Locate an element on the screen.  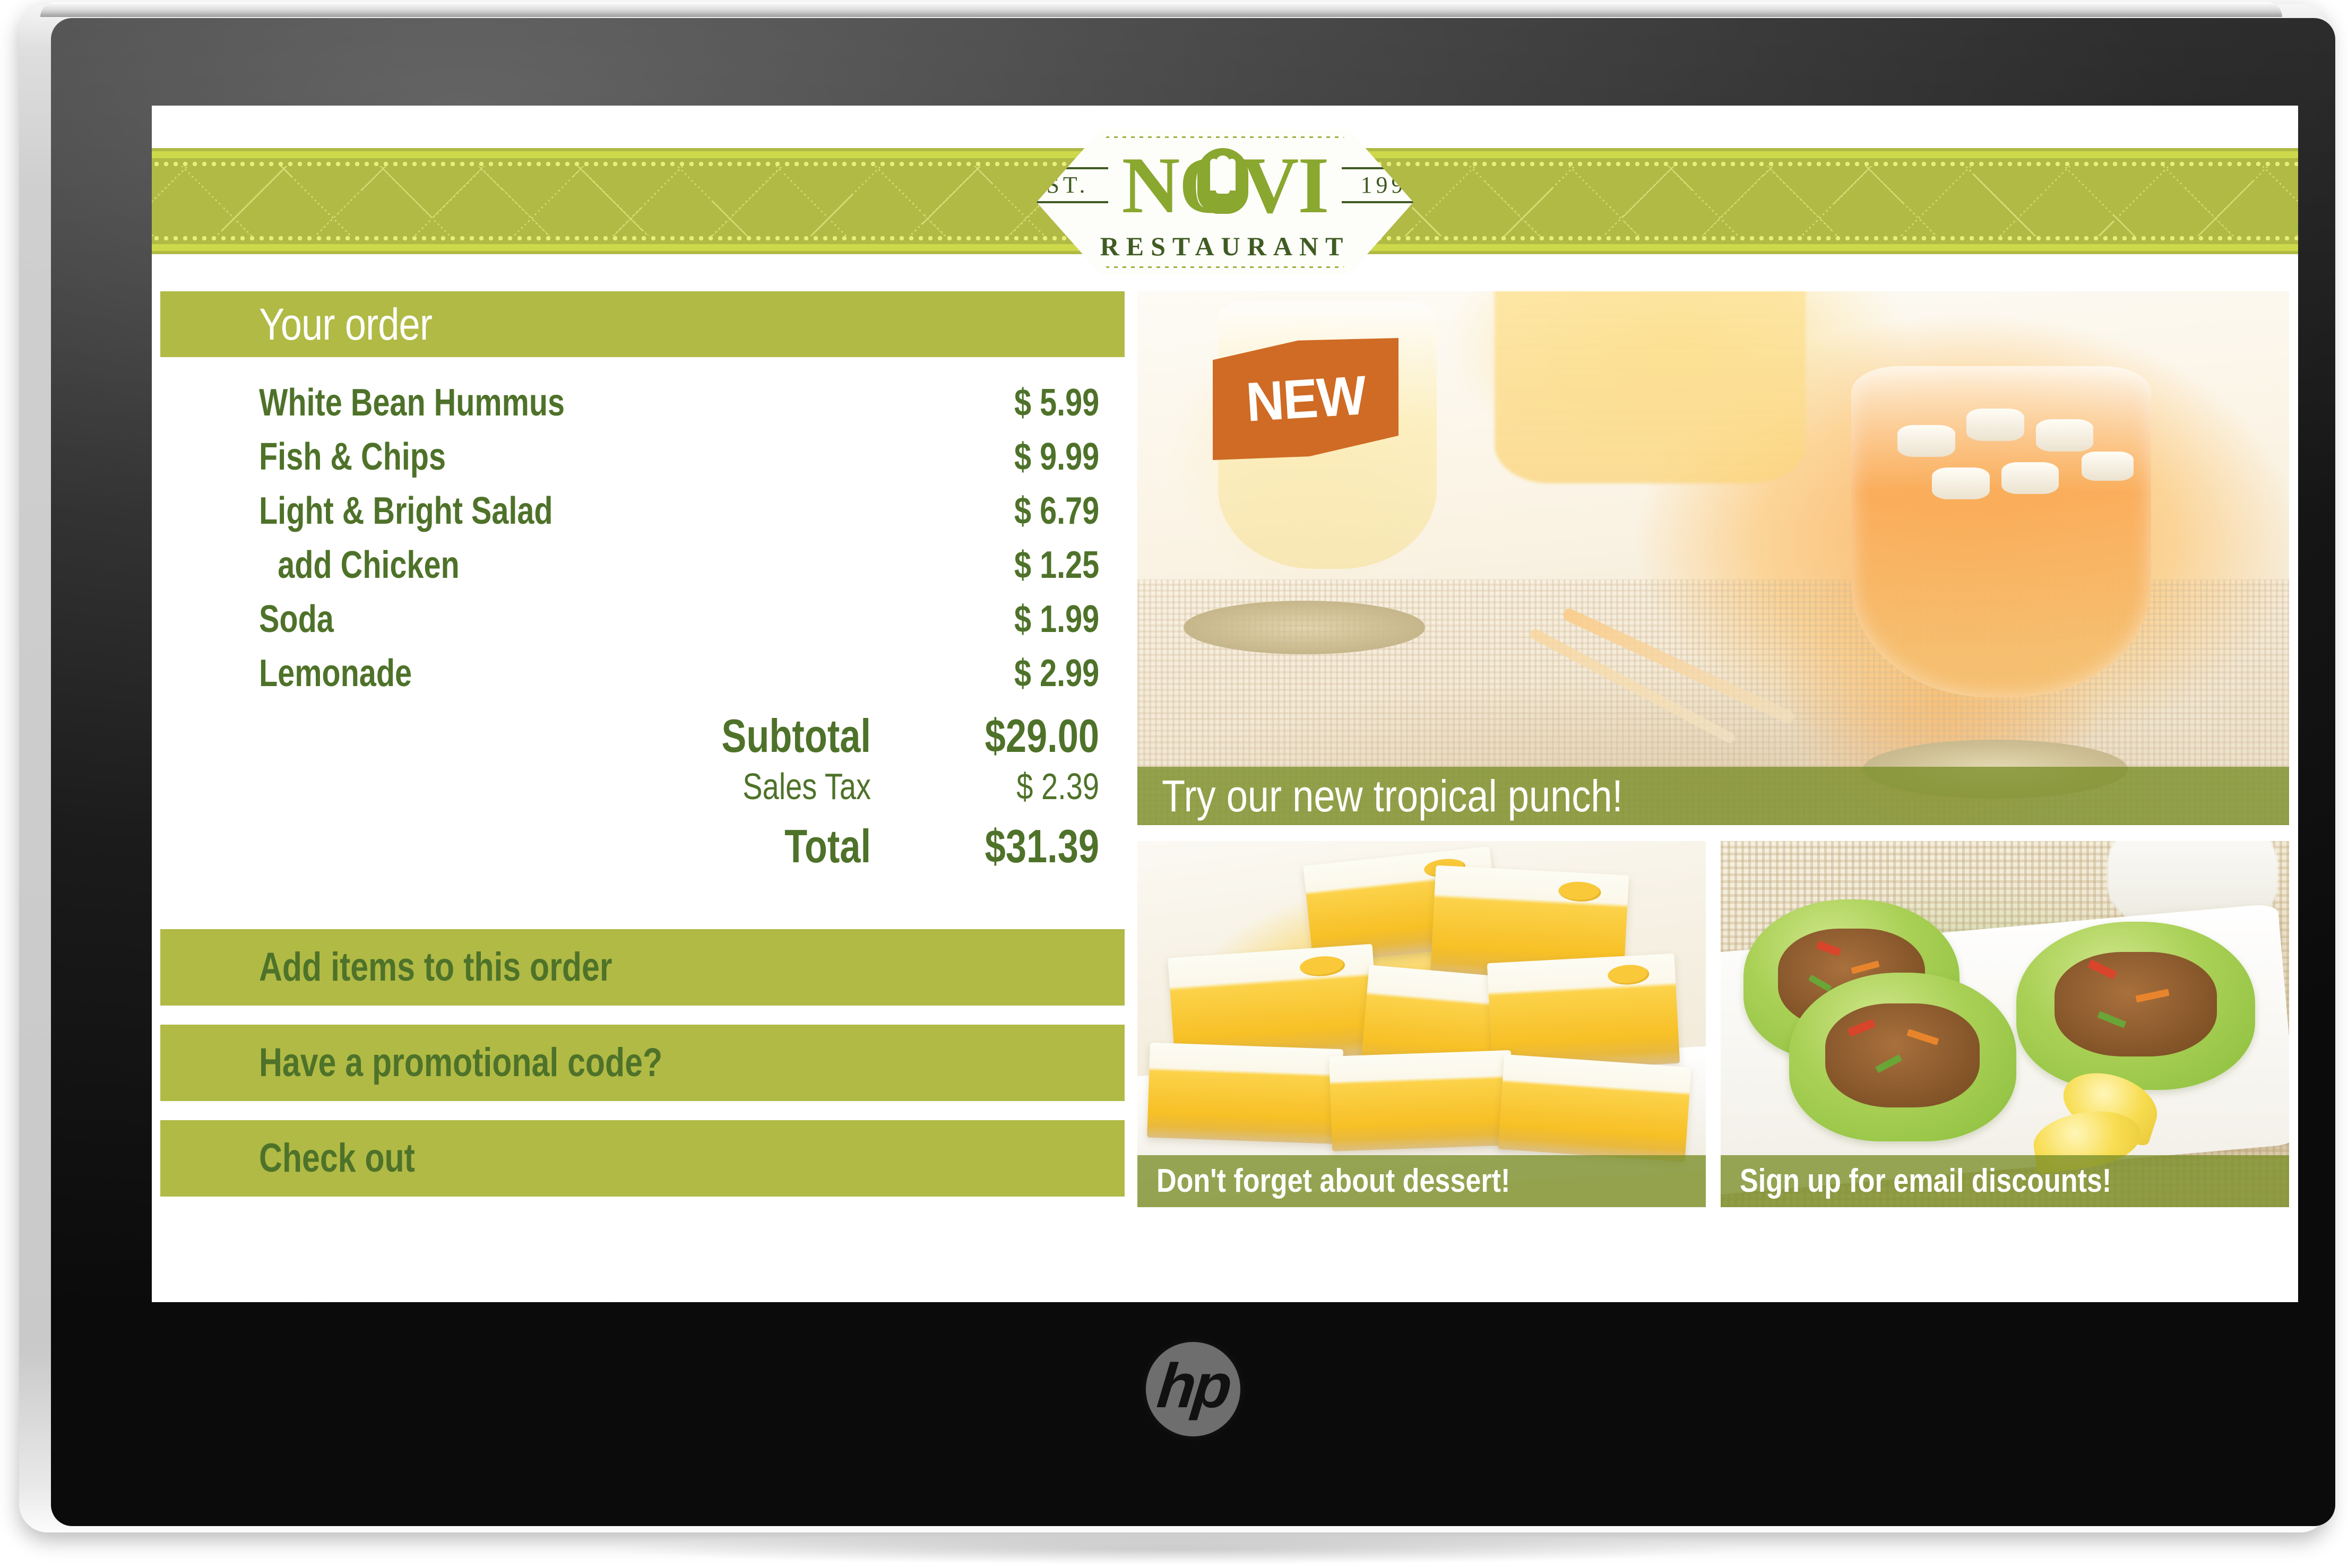
order-item-price: $ 5.99 is located at coordinates (1056, 403).